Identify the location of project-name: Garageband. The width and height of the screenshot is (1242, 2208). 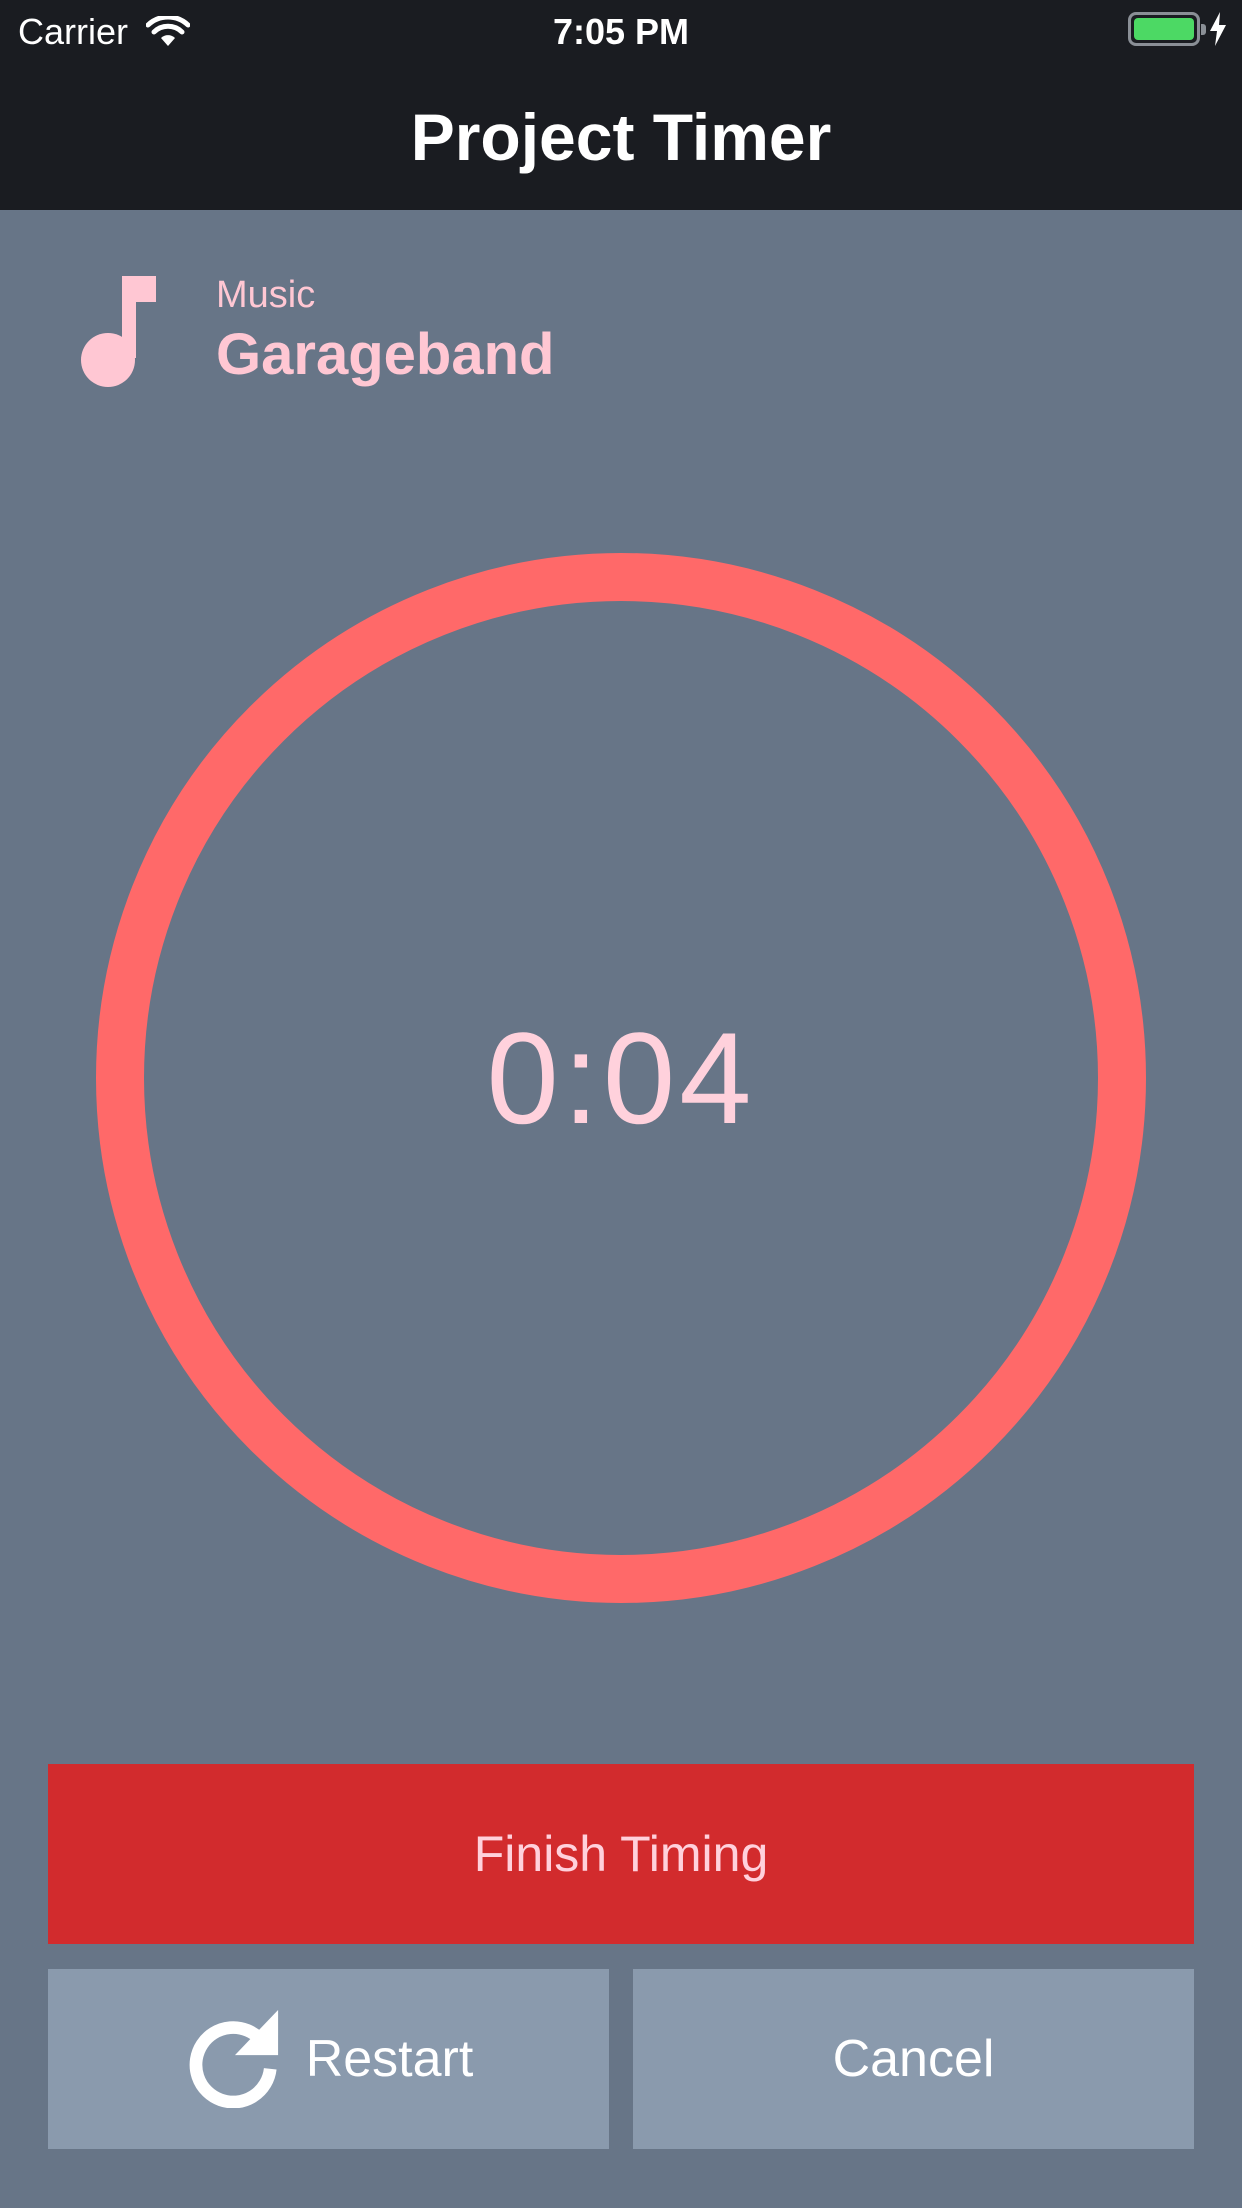
(385, 354).